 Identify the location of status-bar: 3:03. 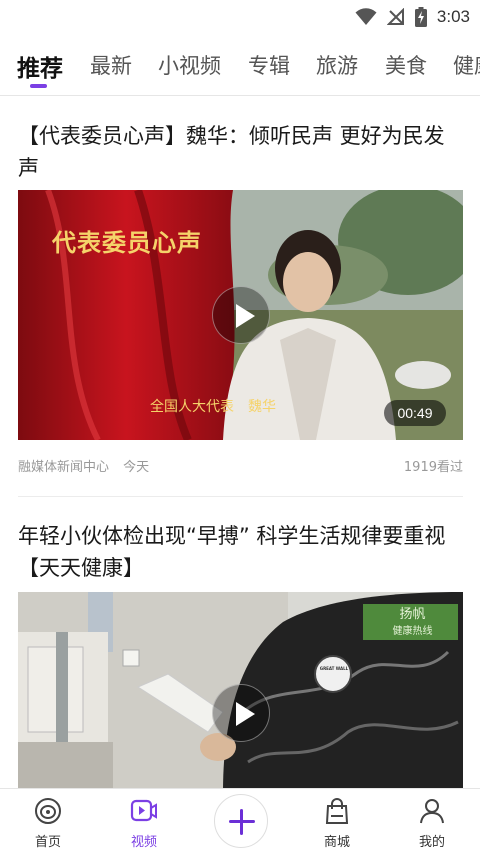
(240, 17).